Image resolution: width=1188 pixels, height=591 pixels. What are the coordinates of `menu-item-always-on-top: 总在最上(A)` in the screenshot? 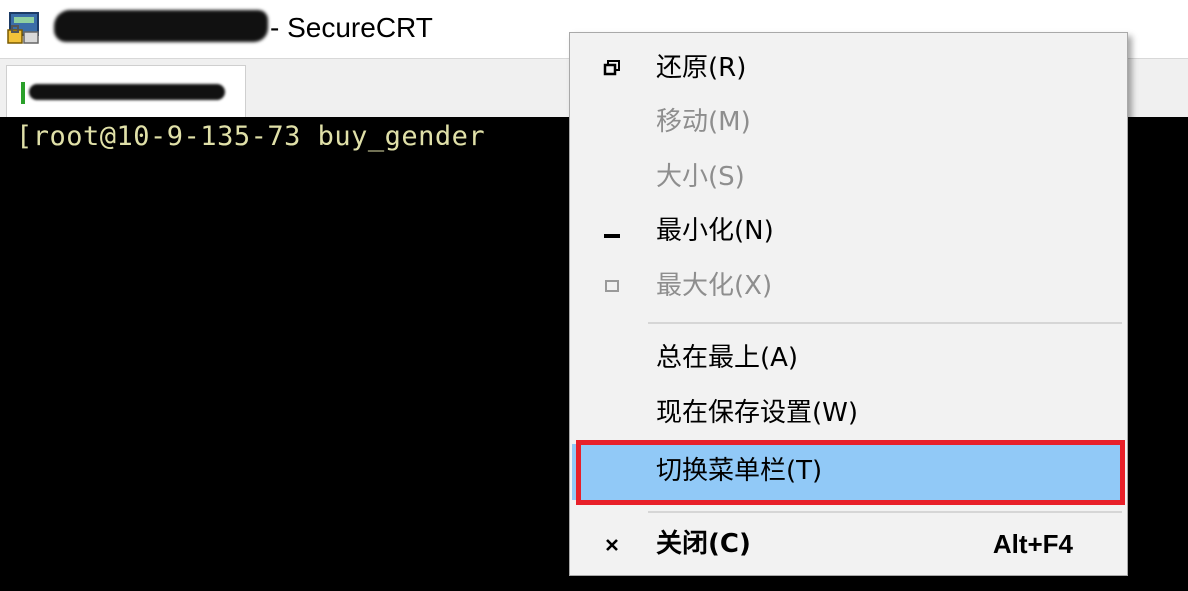 It's located at (847, 358).